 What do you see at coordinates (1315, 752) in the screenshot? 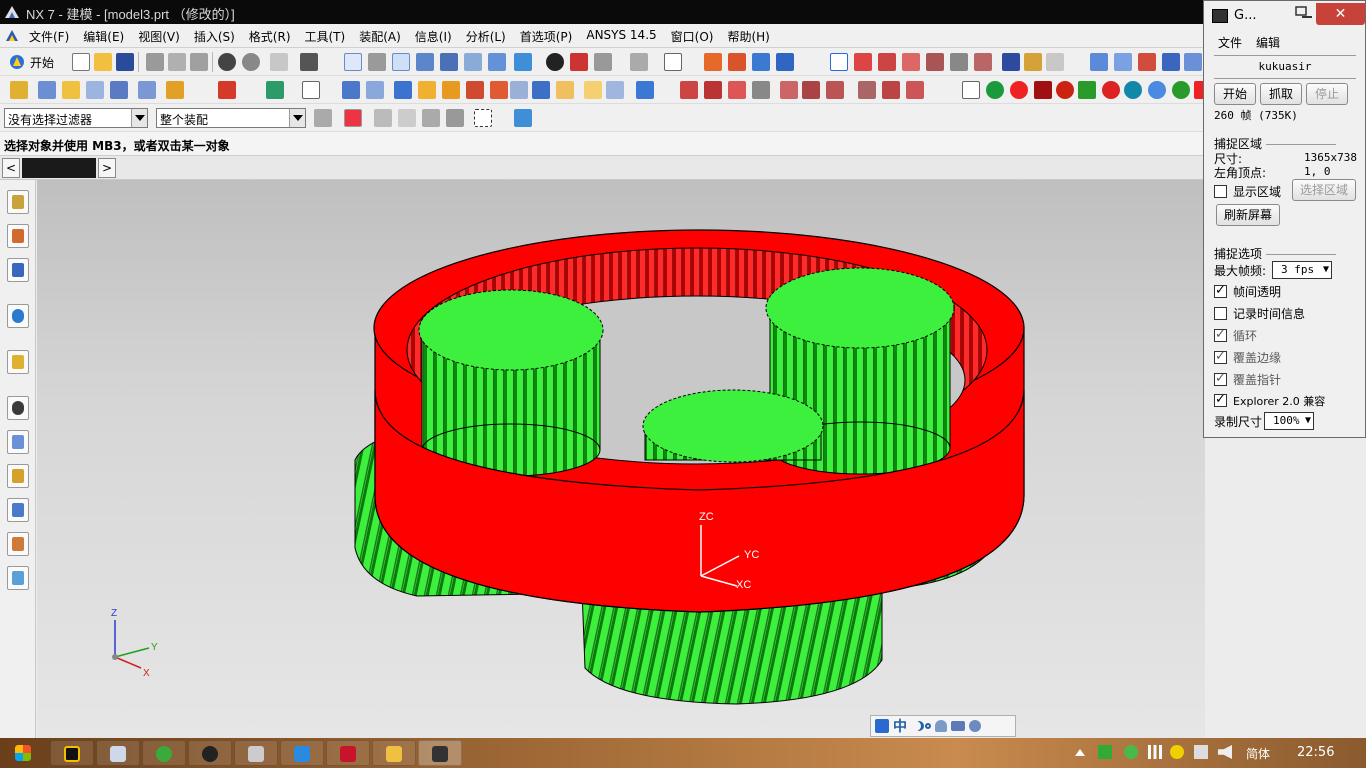
I see `clock: 22:56` at bounding box center [1315, 752].